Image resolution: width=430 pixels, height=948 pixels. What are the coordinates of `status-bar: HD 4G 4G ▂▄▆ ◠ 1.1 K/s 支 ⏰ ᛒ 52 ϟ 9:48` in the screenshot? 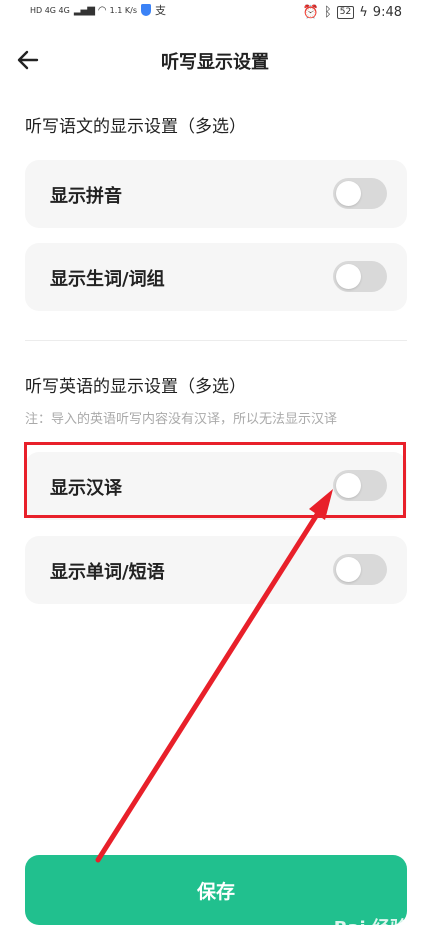 It's located at (215, 13).